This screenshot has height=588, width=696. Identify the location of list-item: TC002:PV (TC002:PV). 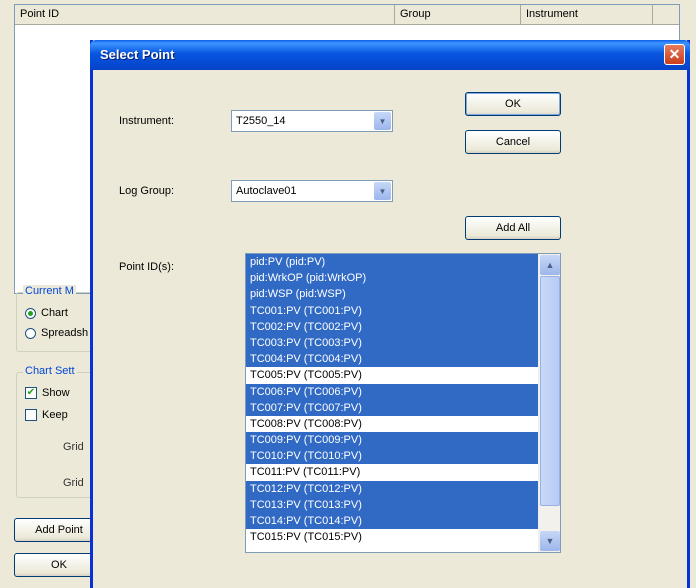
(392, 326).